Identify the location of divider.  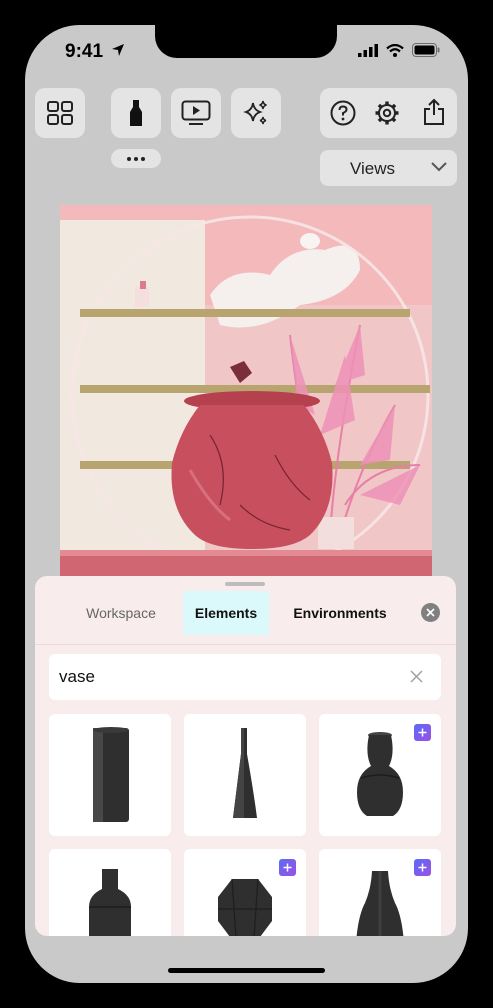
(245, 644).